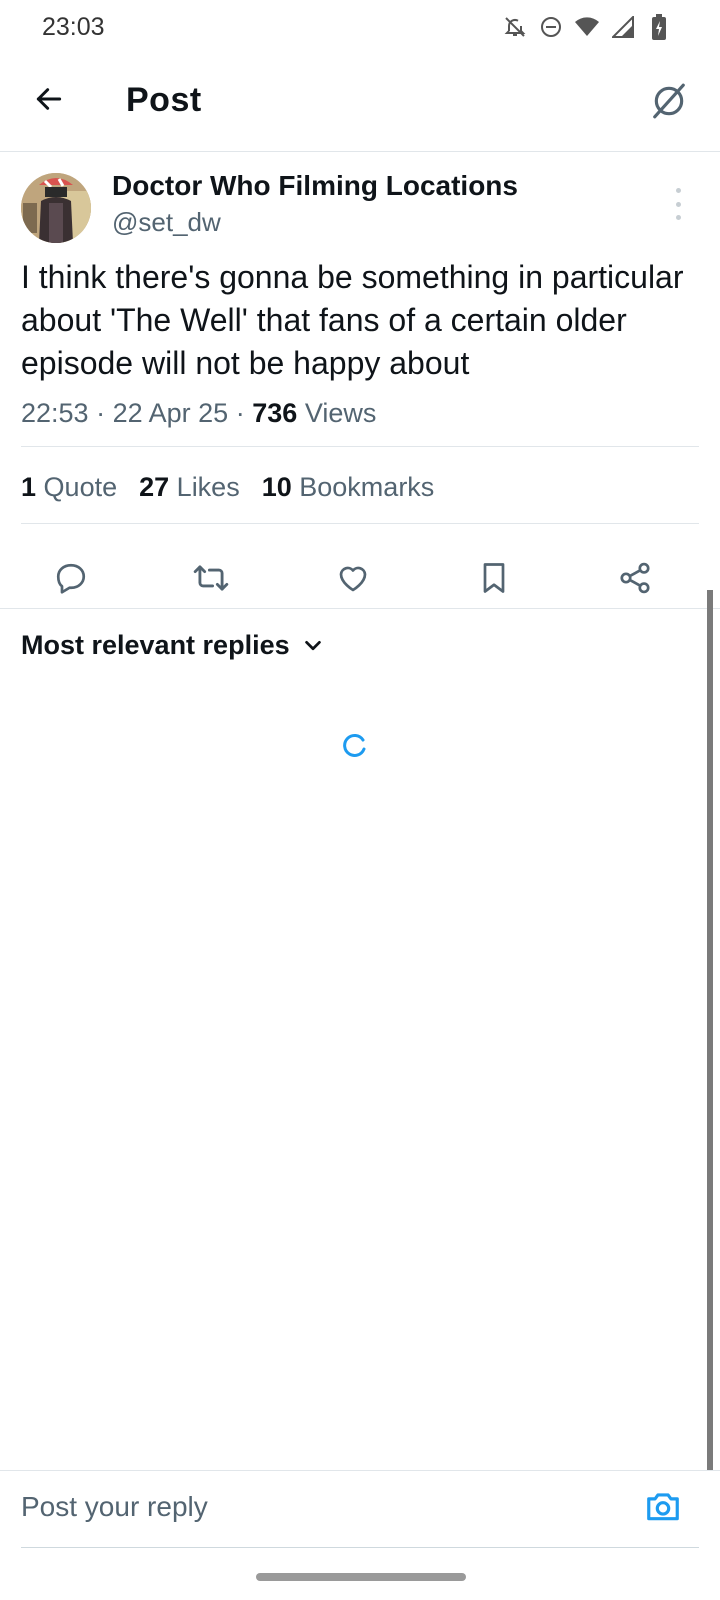 The height and width of the screenshot is (1600, 720). I want to click on signal-icon, so click(623, 27).